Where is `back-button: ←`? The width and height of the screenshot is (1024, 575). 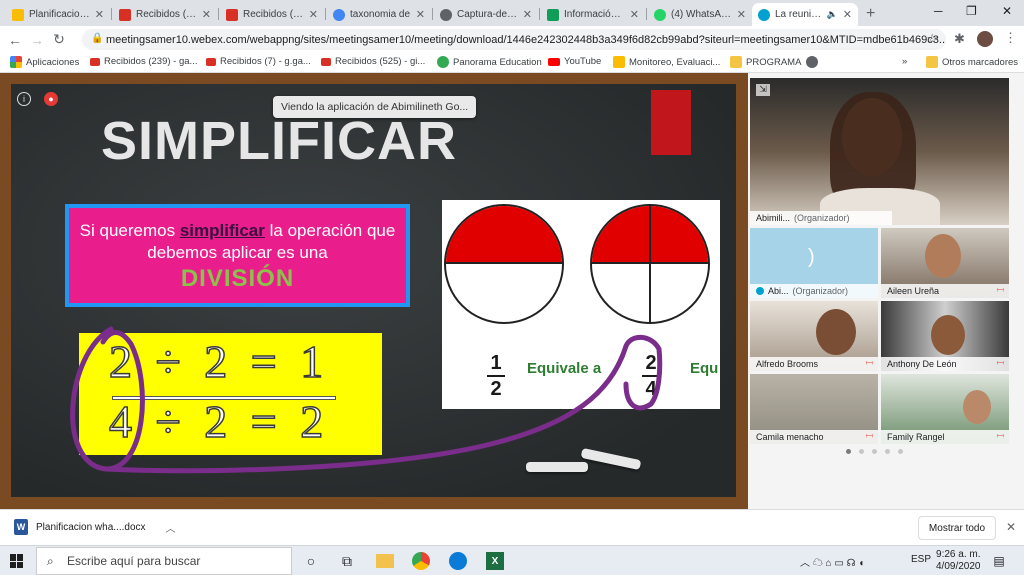
back-button: ← is located at coordinates (15, 40).